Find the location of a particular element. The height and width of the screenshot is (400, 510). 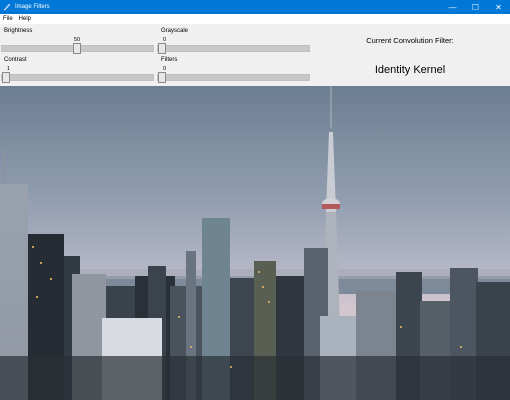

title-bar: Image Filters — ☐ ✕ is located at coordinates (255, 7).